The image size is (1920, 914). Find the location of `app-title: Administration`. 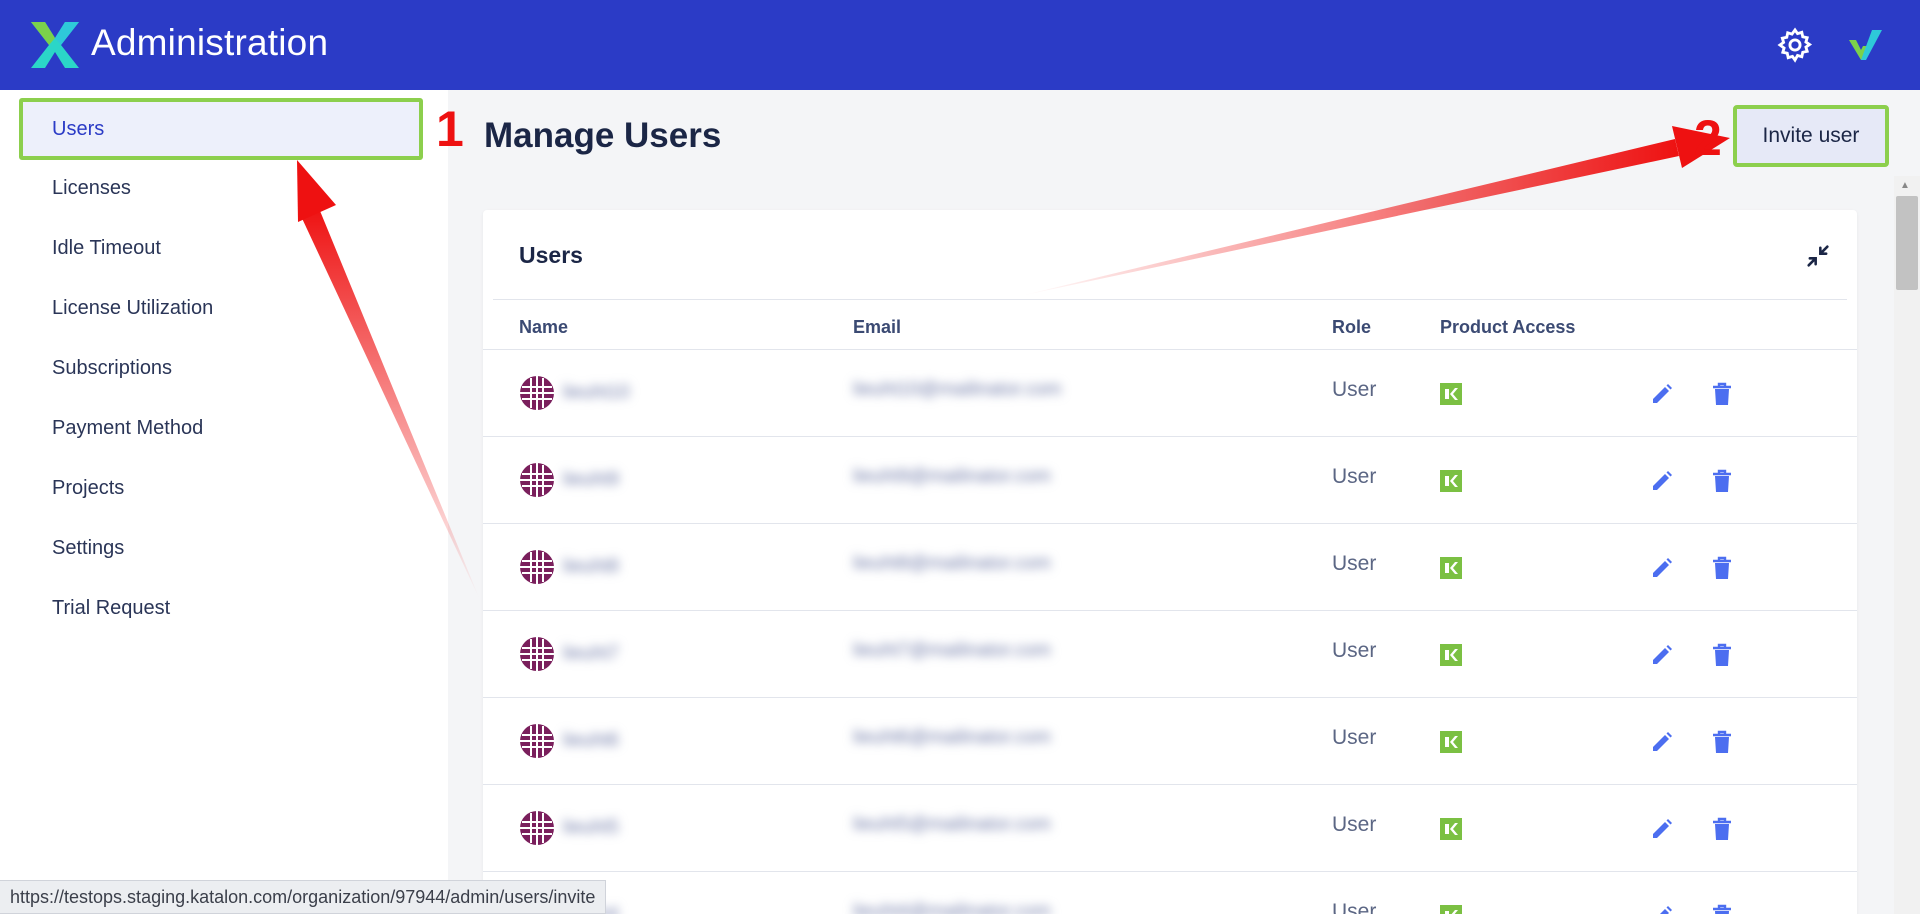

app-title: Administration is located at coordinates (210, 42).